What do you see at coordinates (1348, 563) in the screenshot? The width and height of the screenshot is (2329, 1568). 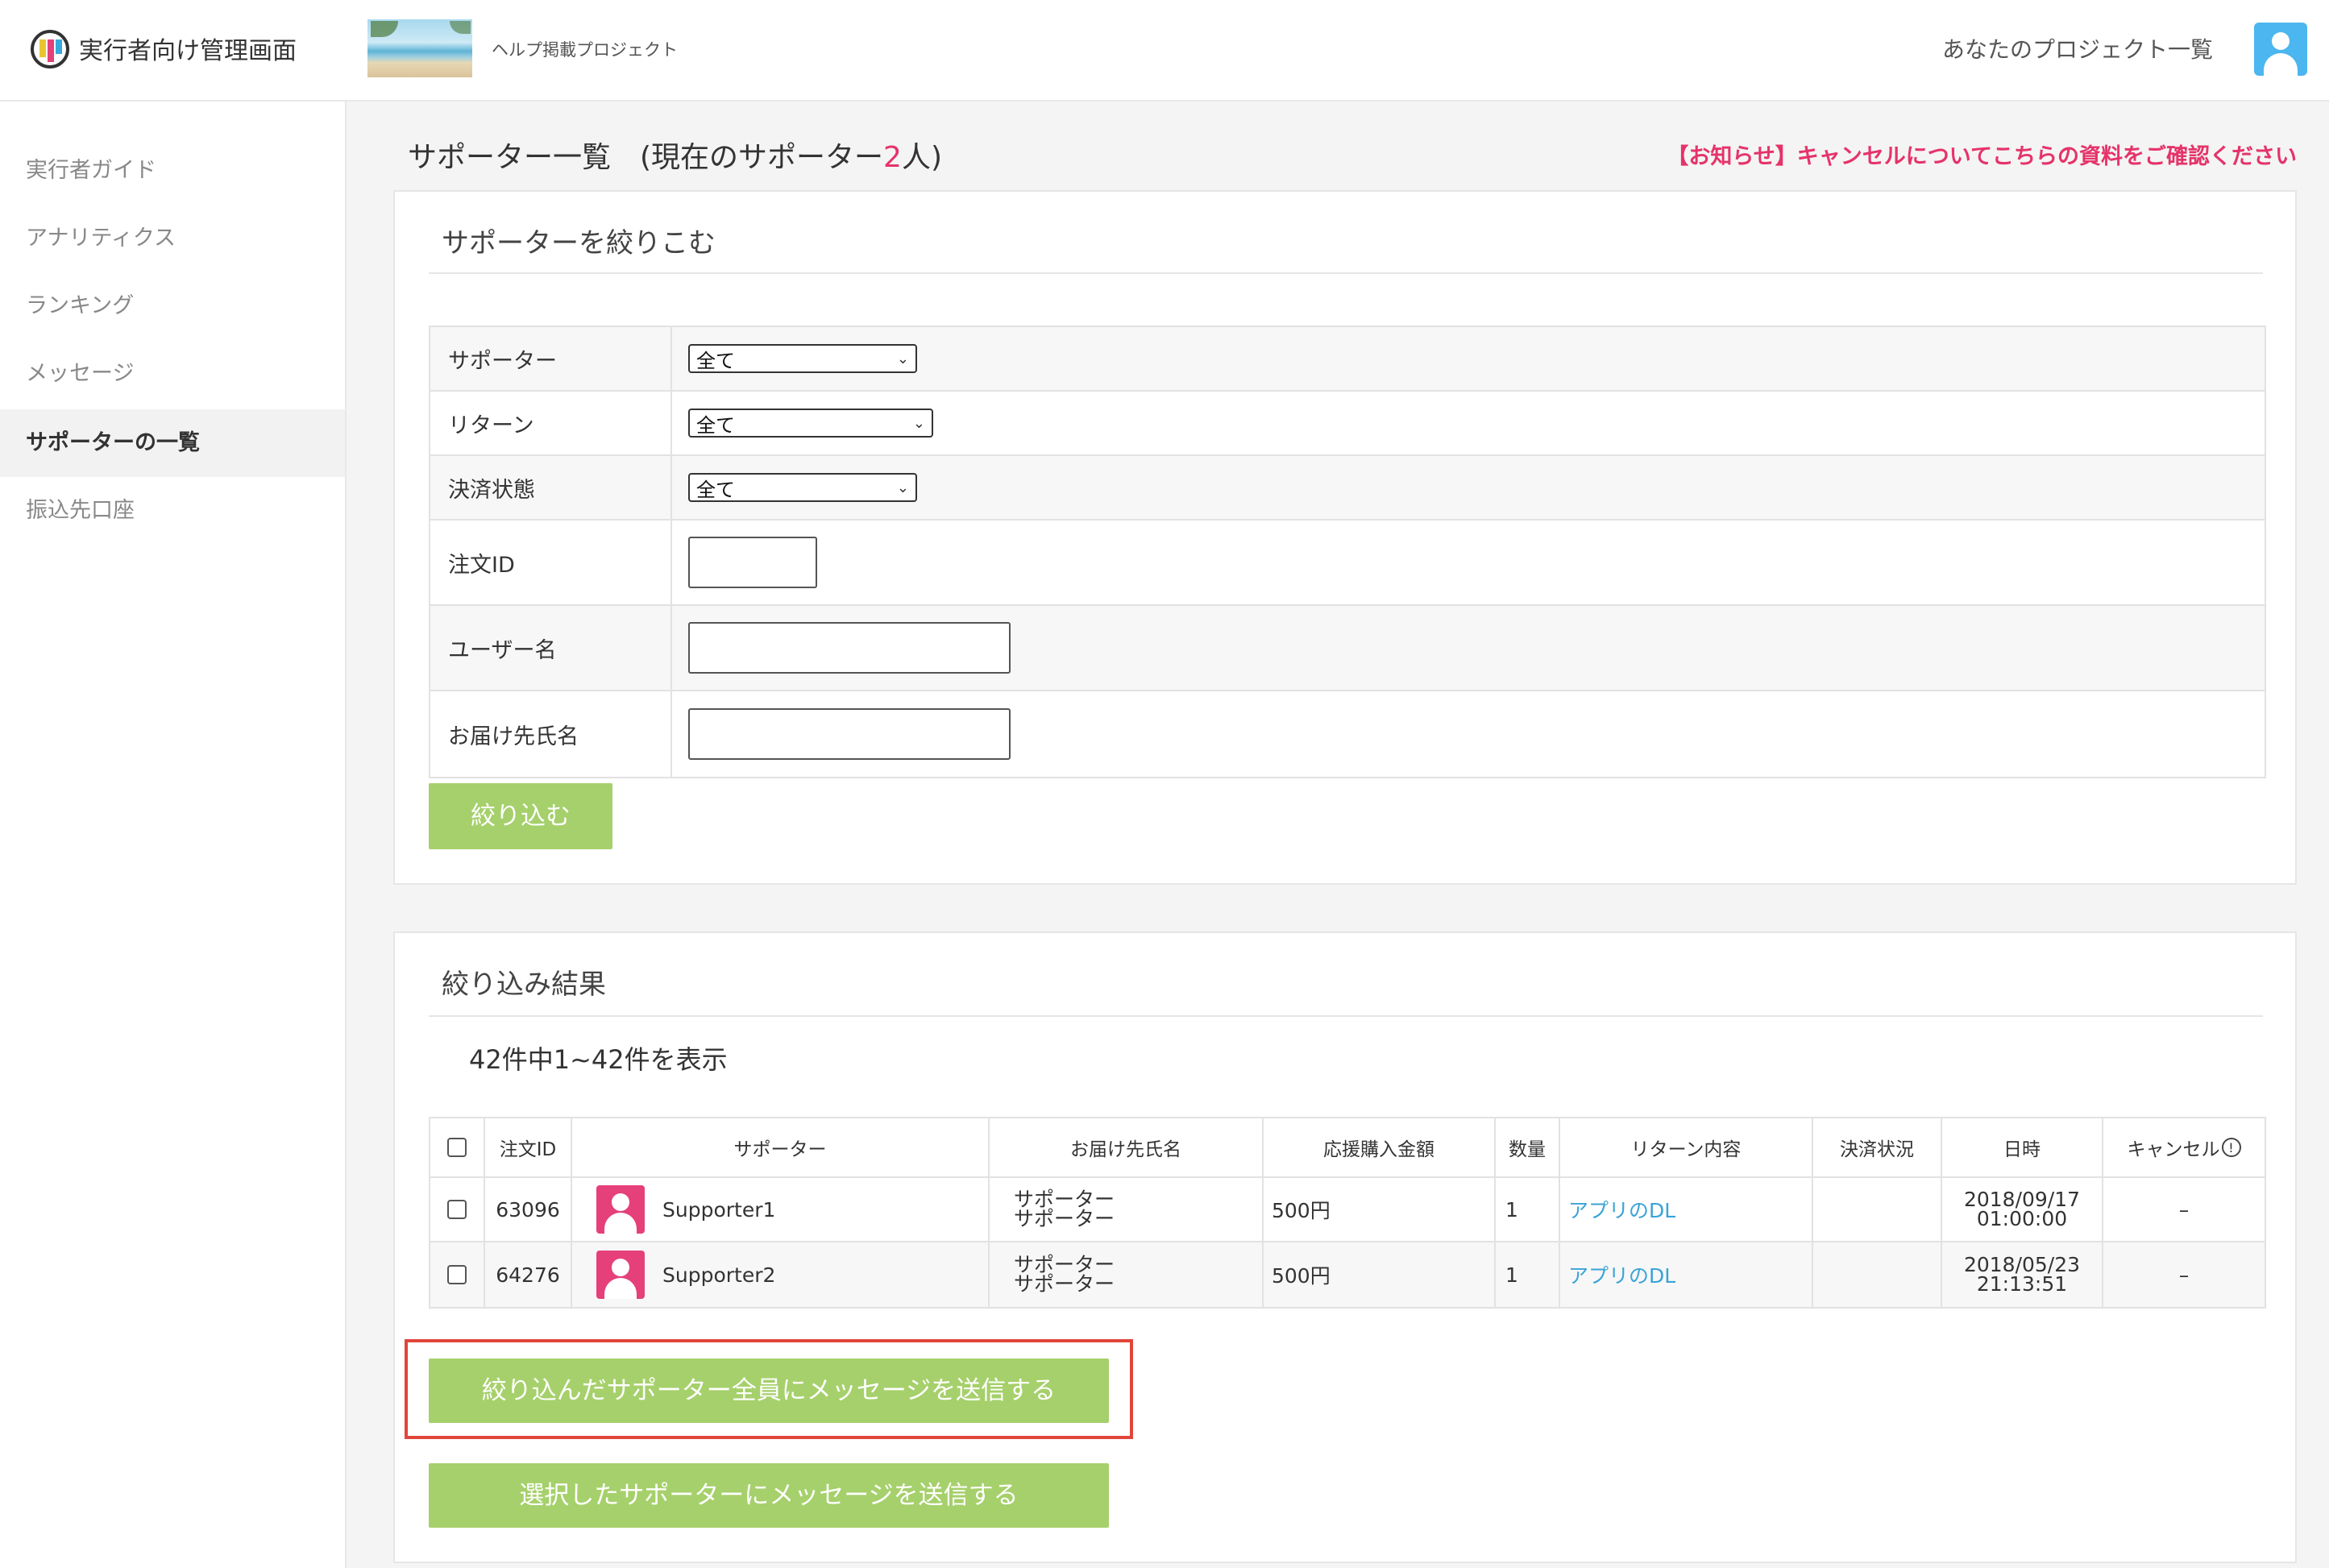 I see `filter-row-order-id: 注文ID` at bounding box center [1348, 563].